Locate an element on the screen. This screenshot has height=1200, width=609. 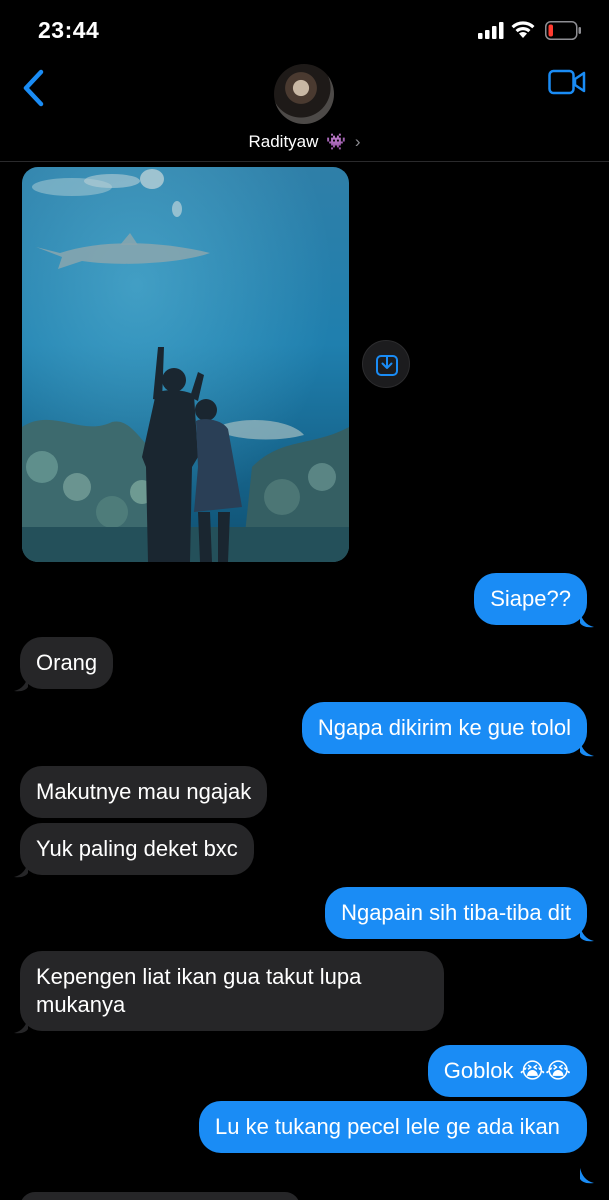
message-bubble-outgoing: Ngapain sih tiba-tiba dit is located at coordinates (456, 913).